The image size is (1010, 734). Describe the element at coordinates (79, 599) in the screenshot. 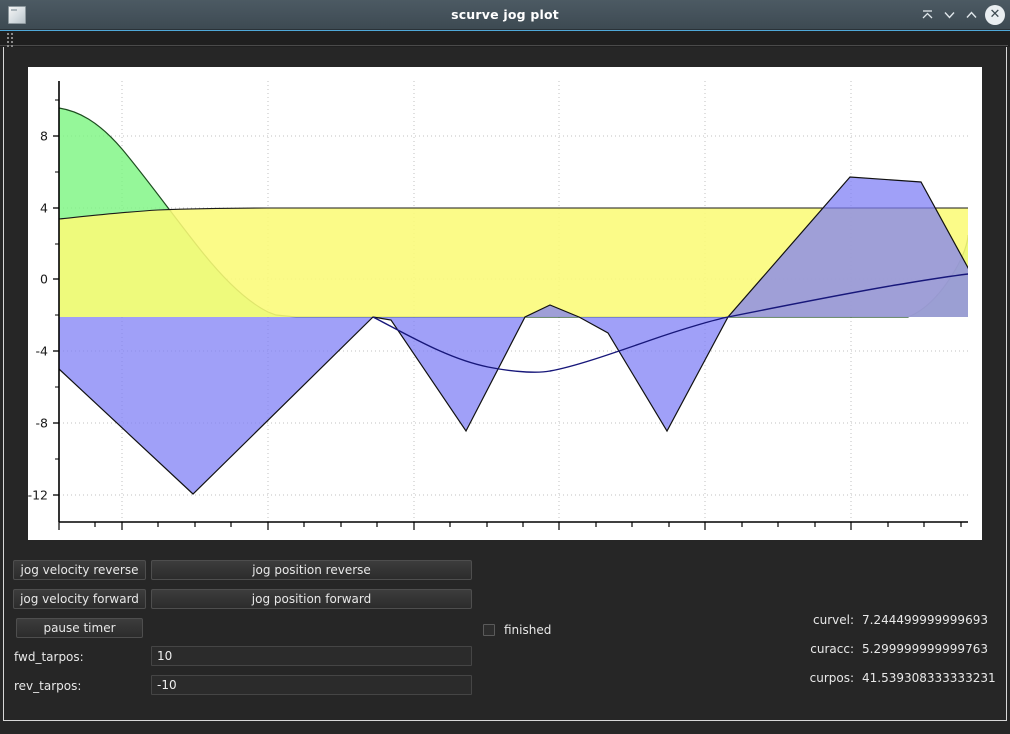

I see `jog-velocity-forward-button: jog velocity forward` at that location.